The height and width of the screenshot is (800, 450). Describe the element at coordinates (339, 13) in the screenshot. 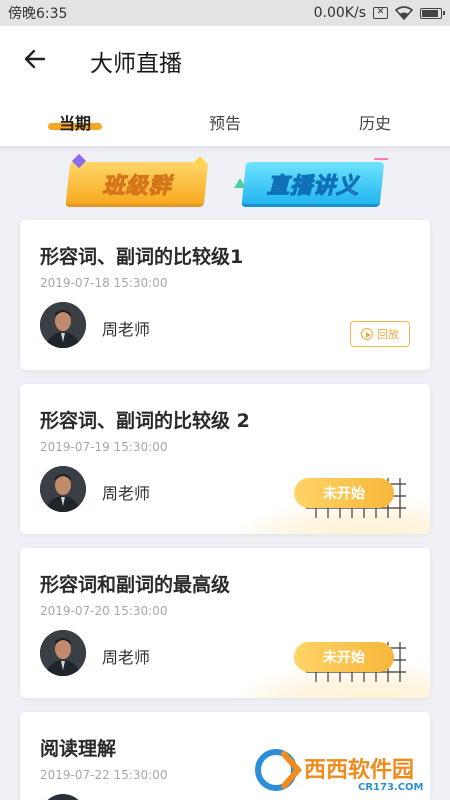

I see `network-speed: 0.00K/s` at that location.